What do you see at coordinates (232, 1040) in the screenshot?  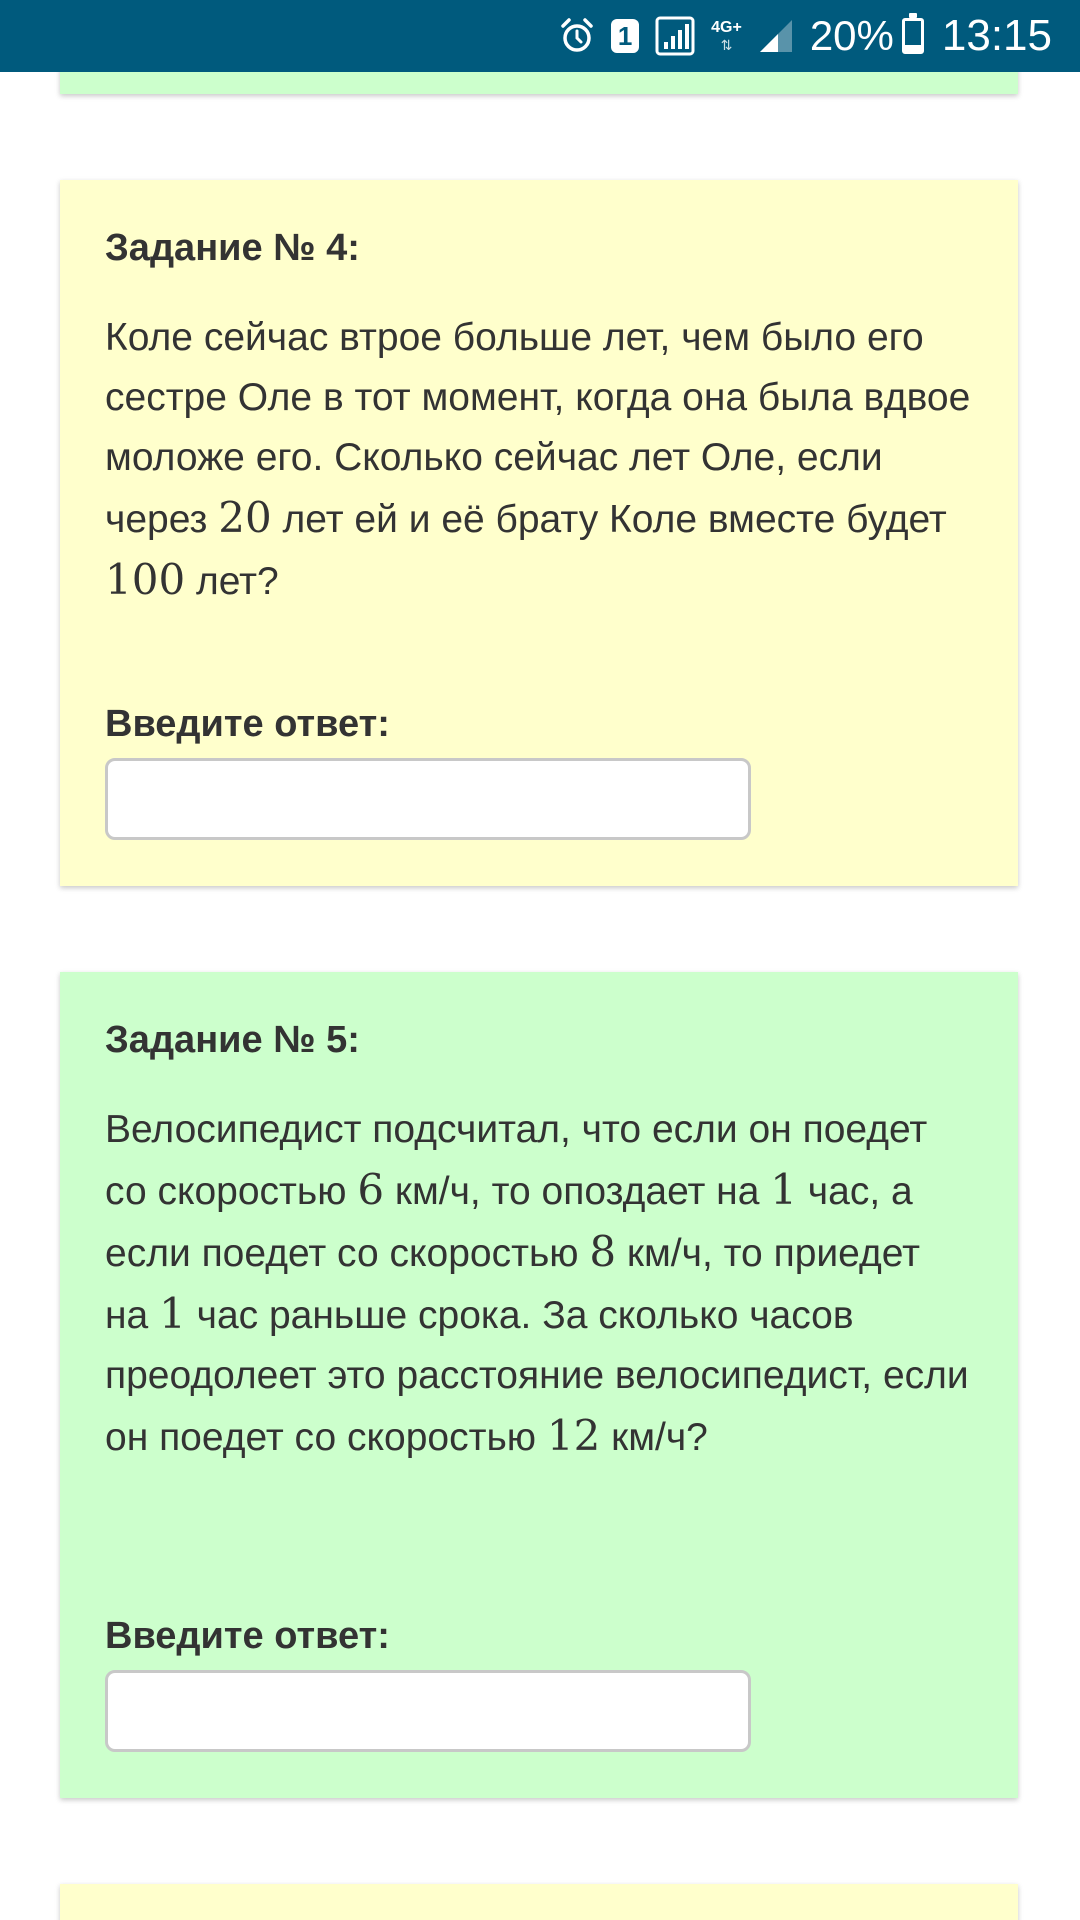 I see `task-title: Задание № 5:` at bounding box center [232, 1040].